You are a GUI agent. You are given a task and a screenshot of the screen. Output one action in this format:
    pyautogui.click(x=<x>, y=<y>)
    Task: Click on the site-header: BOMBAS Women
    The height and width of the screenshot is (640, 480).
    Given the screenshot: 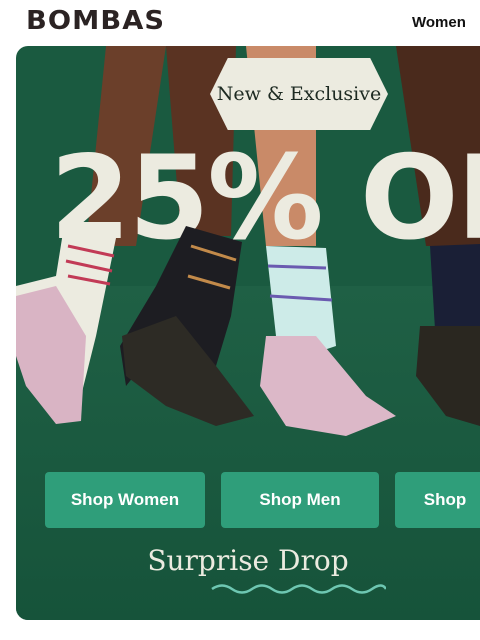 What is the action you would take?
    pyautogui.click(x=240, y=23)
    